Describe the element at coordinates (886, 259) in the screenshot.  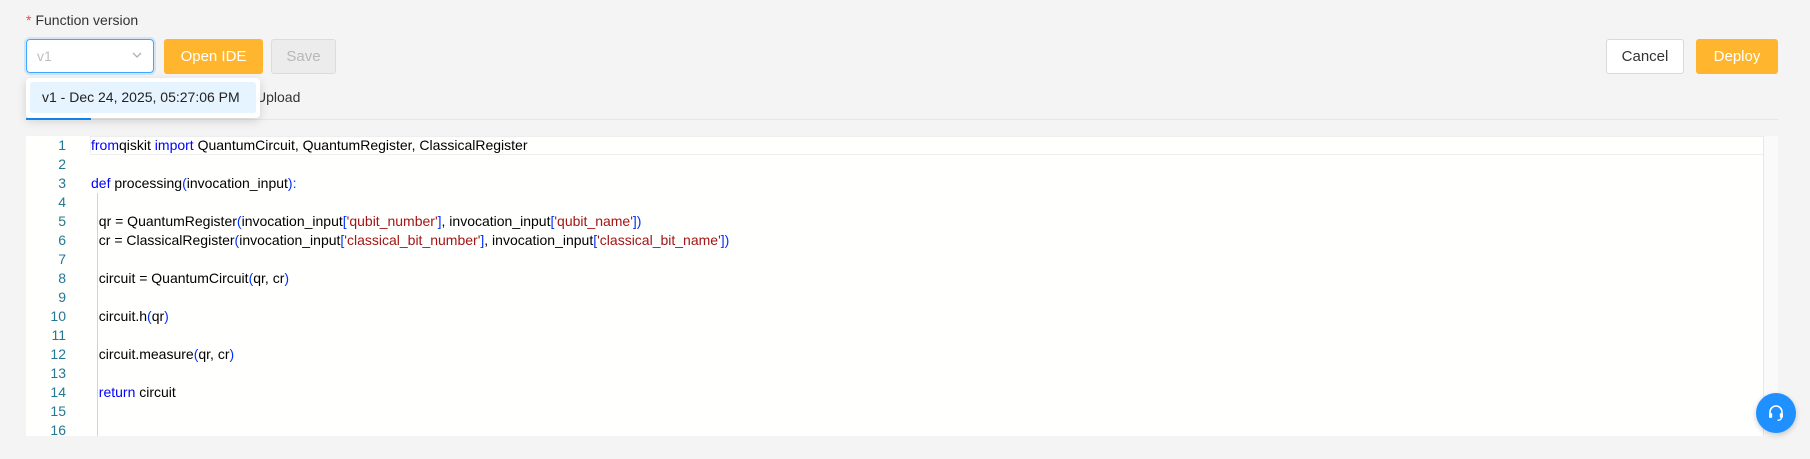
I see `code-line: 7` at that location.